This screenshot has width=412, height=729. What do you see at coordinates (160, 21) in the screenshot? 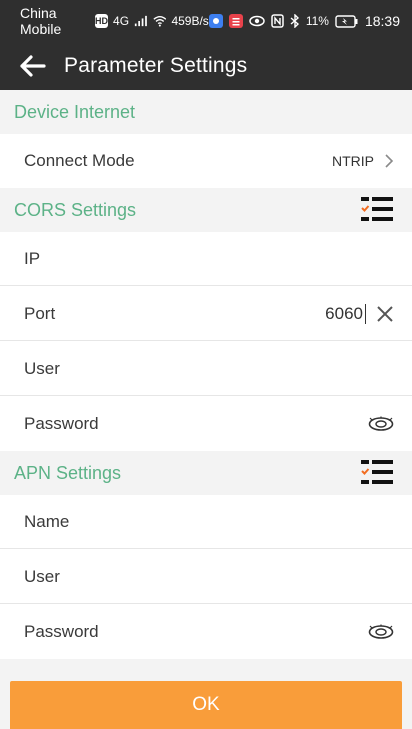
I see `wifi-icon` at bounding box center [160, 21].